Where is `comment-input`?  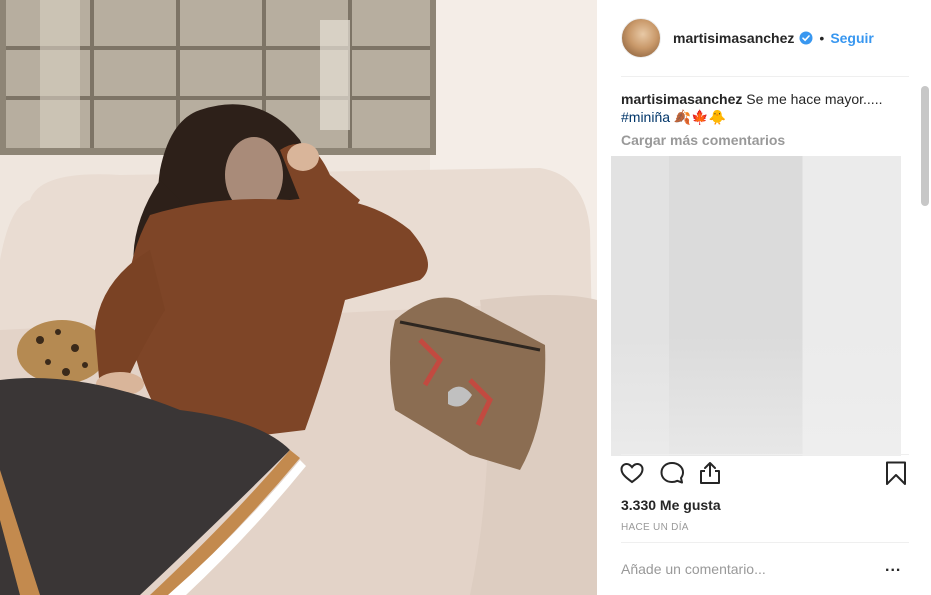
comment-input is located at coordinates (736, 569).